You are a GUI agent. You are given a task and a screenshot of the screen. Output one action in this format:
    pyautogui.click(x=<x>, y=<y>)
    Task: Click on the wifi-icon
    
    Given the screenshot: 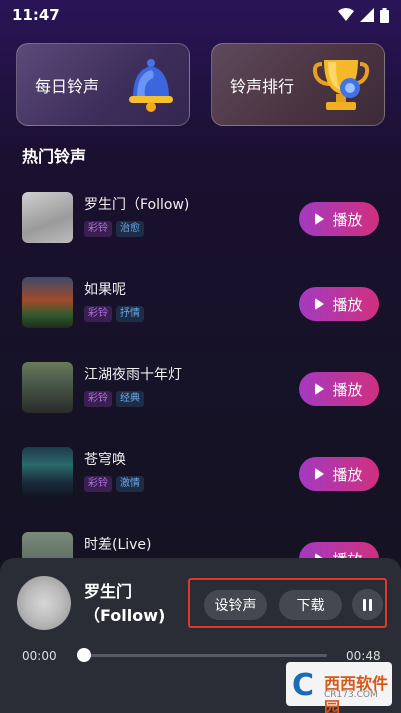 What is the action you would take?
    pyautogui.click(x=346, y=14)
    